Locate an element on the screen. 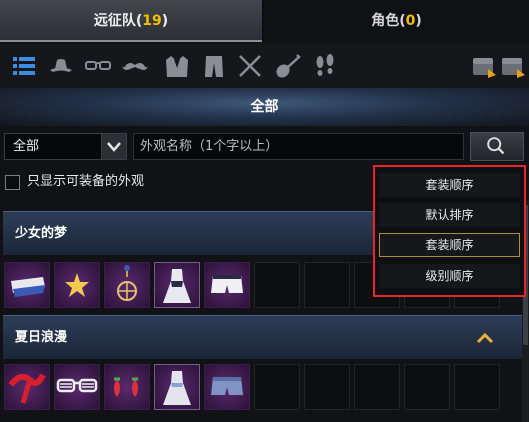 The width and height of the screenshot is (529, 422). tab-expedition: 远征队(19) is located at coordinates (131, 21).